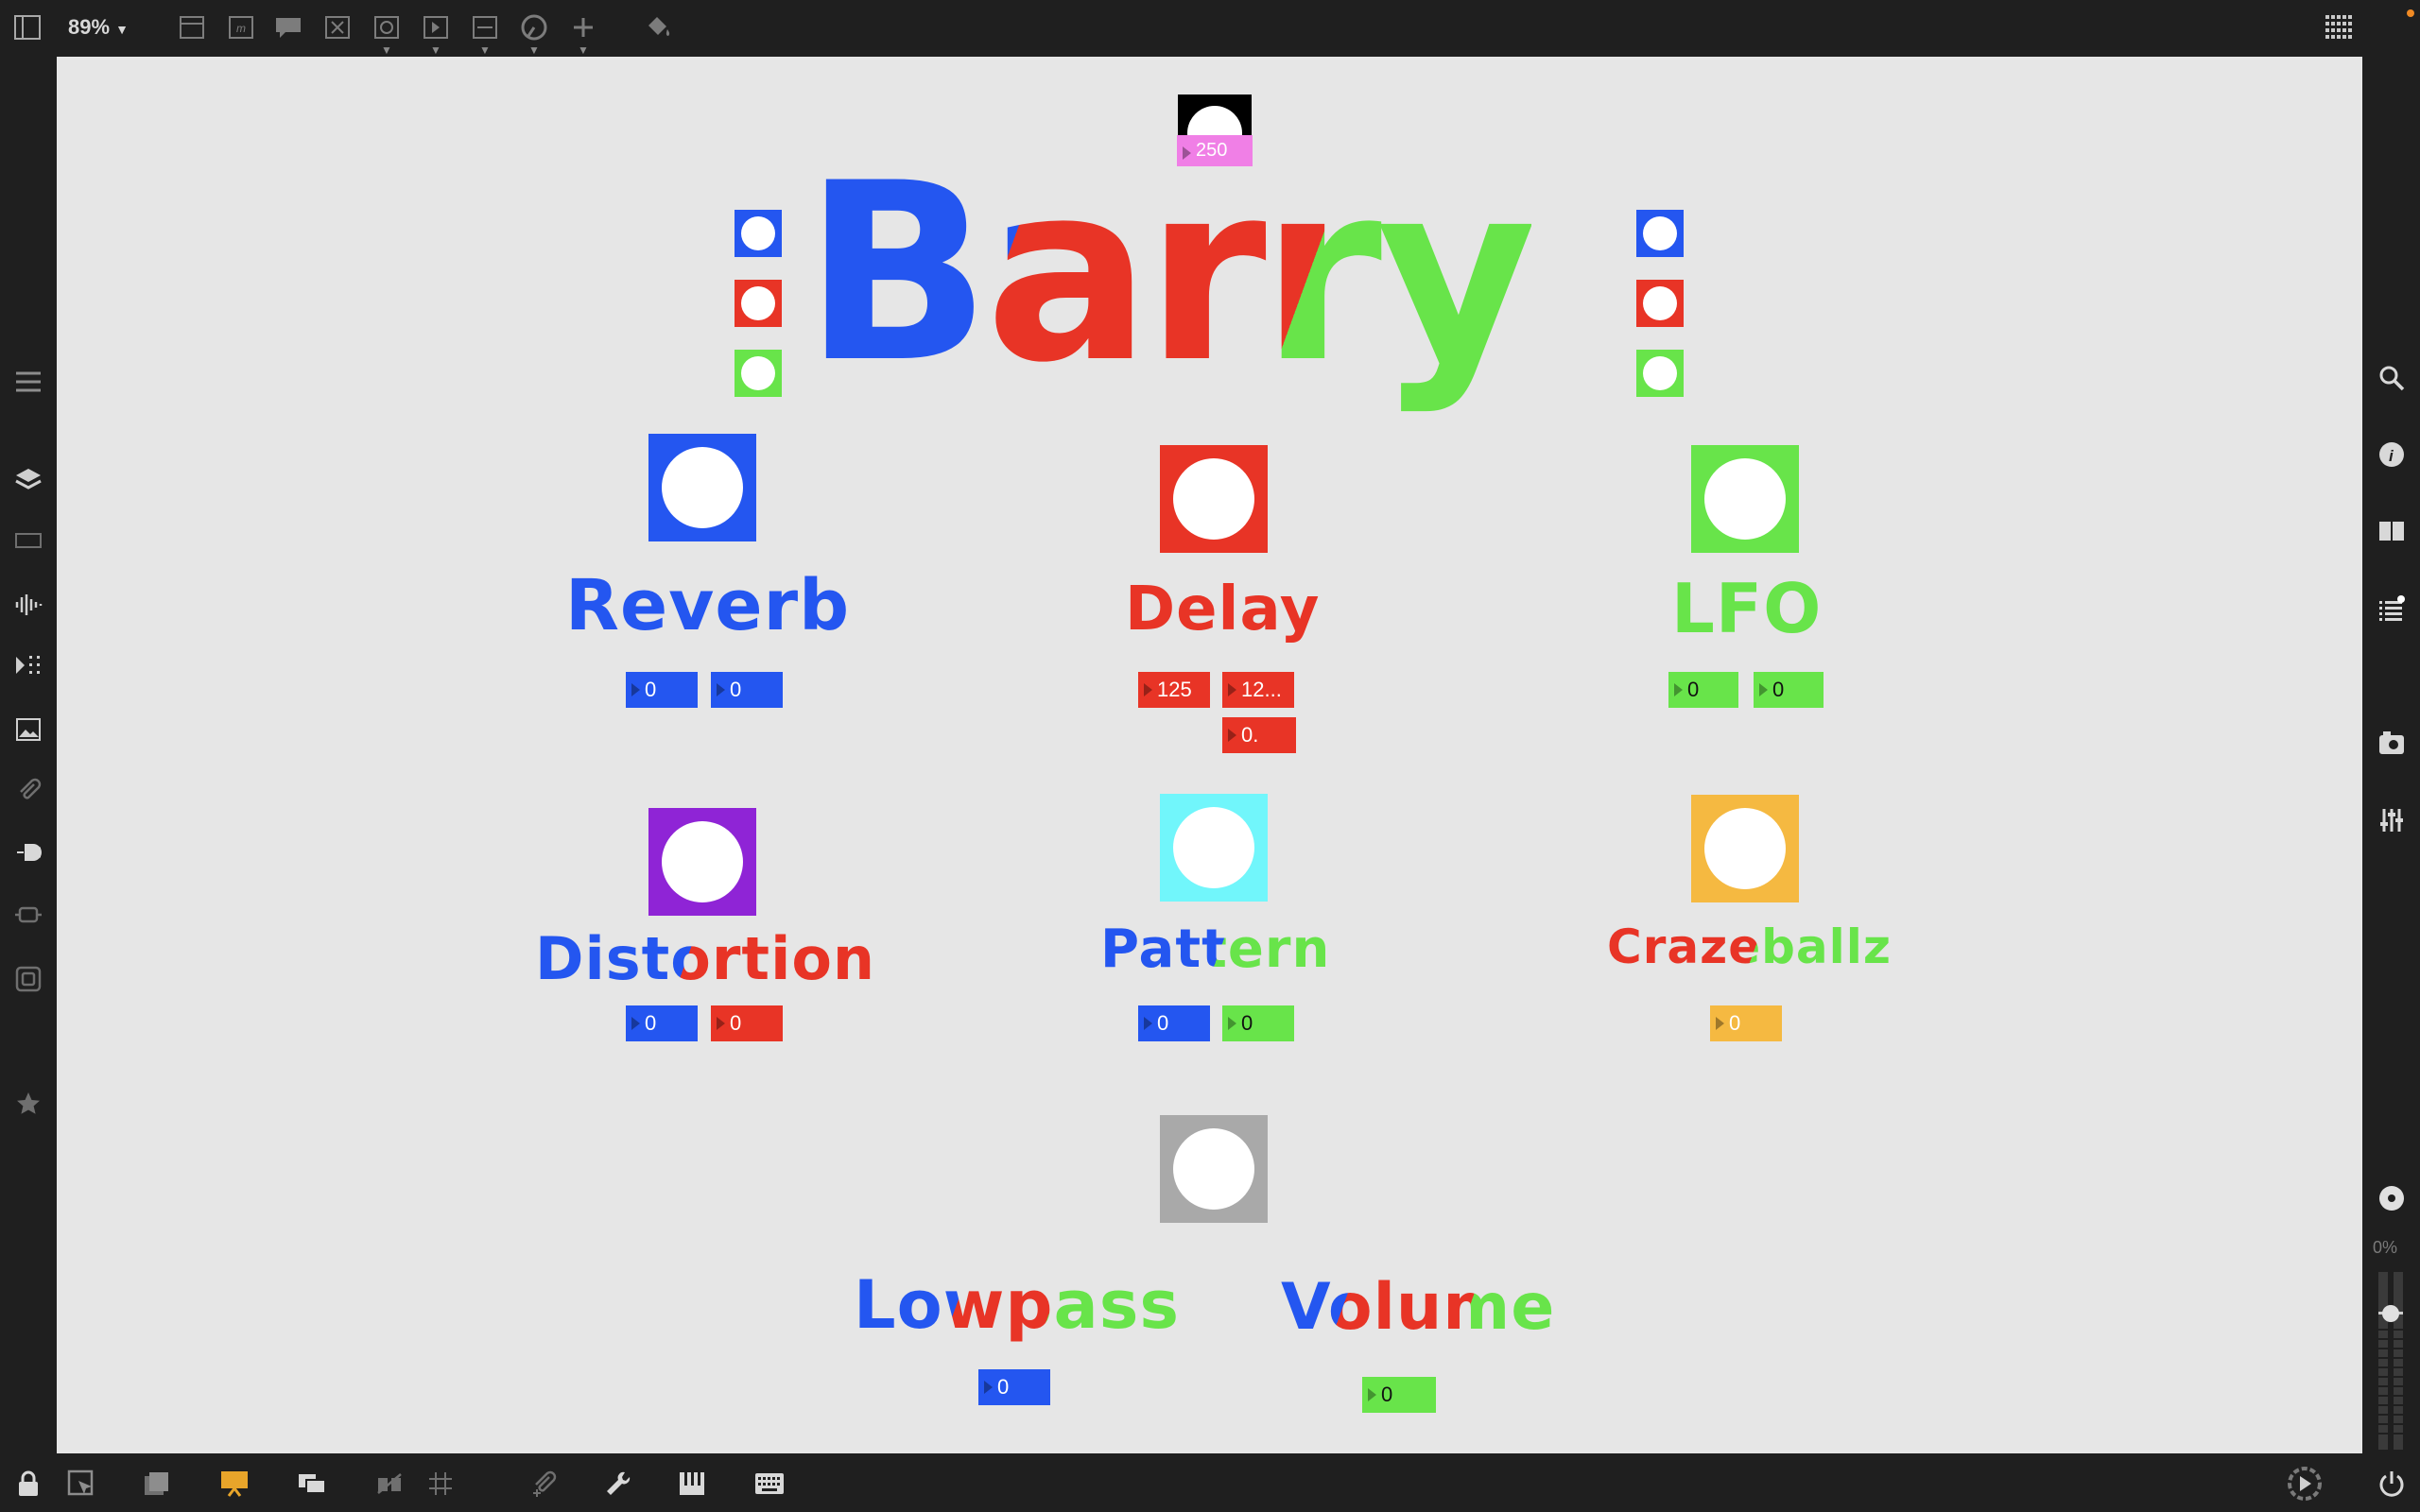 The width and height of the screenshot is (2420, 1512). Describe the element at coordinates (386, 27) in the screenshot. I see `toggle-object-icon` at that location.